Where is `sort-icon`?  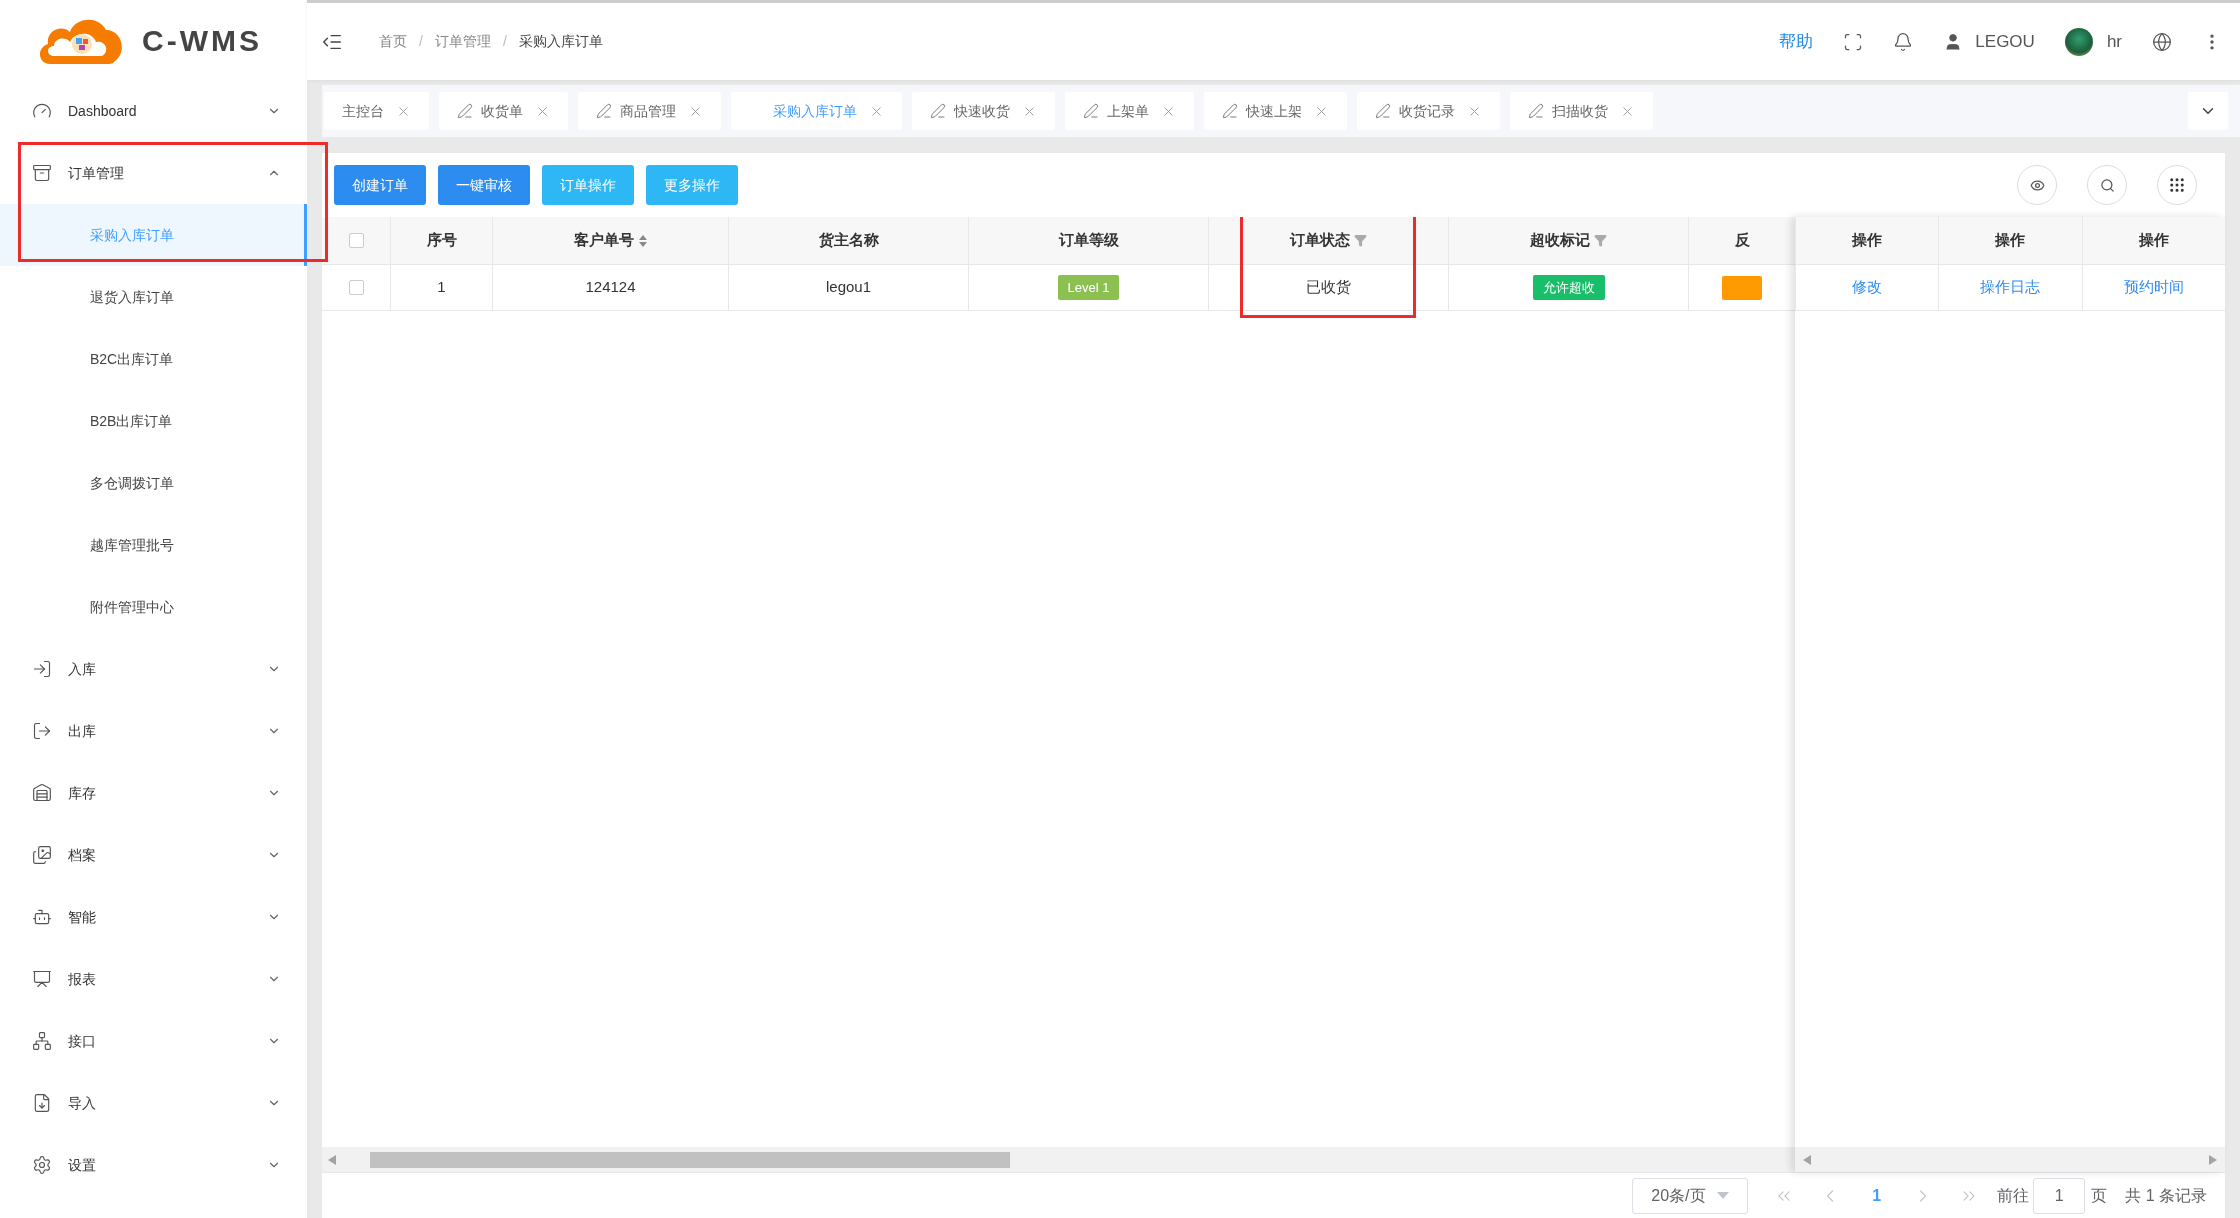 sort-icon is located at coordinates (642, 240).